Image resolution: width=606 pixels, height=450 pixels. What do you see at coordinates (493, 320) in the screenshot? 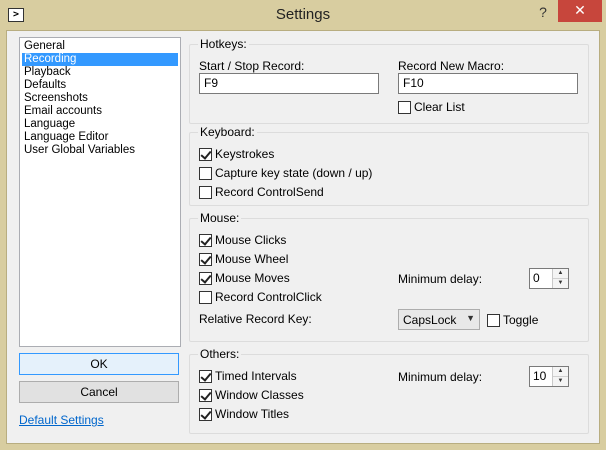
I see `toggle-box` at bounding box center [493, 320].